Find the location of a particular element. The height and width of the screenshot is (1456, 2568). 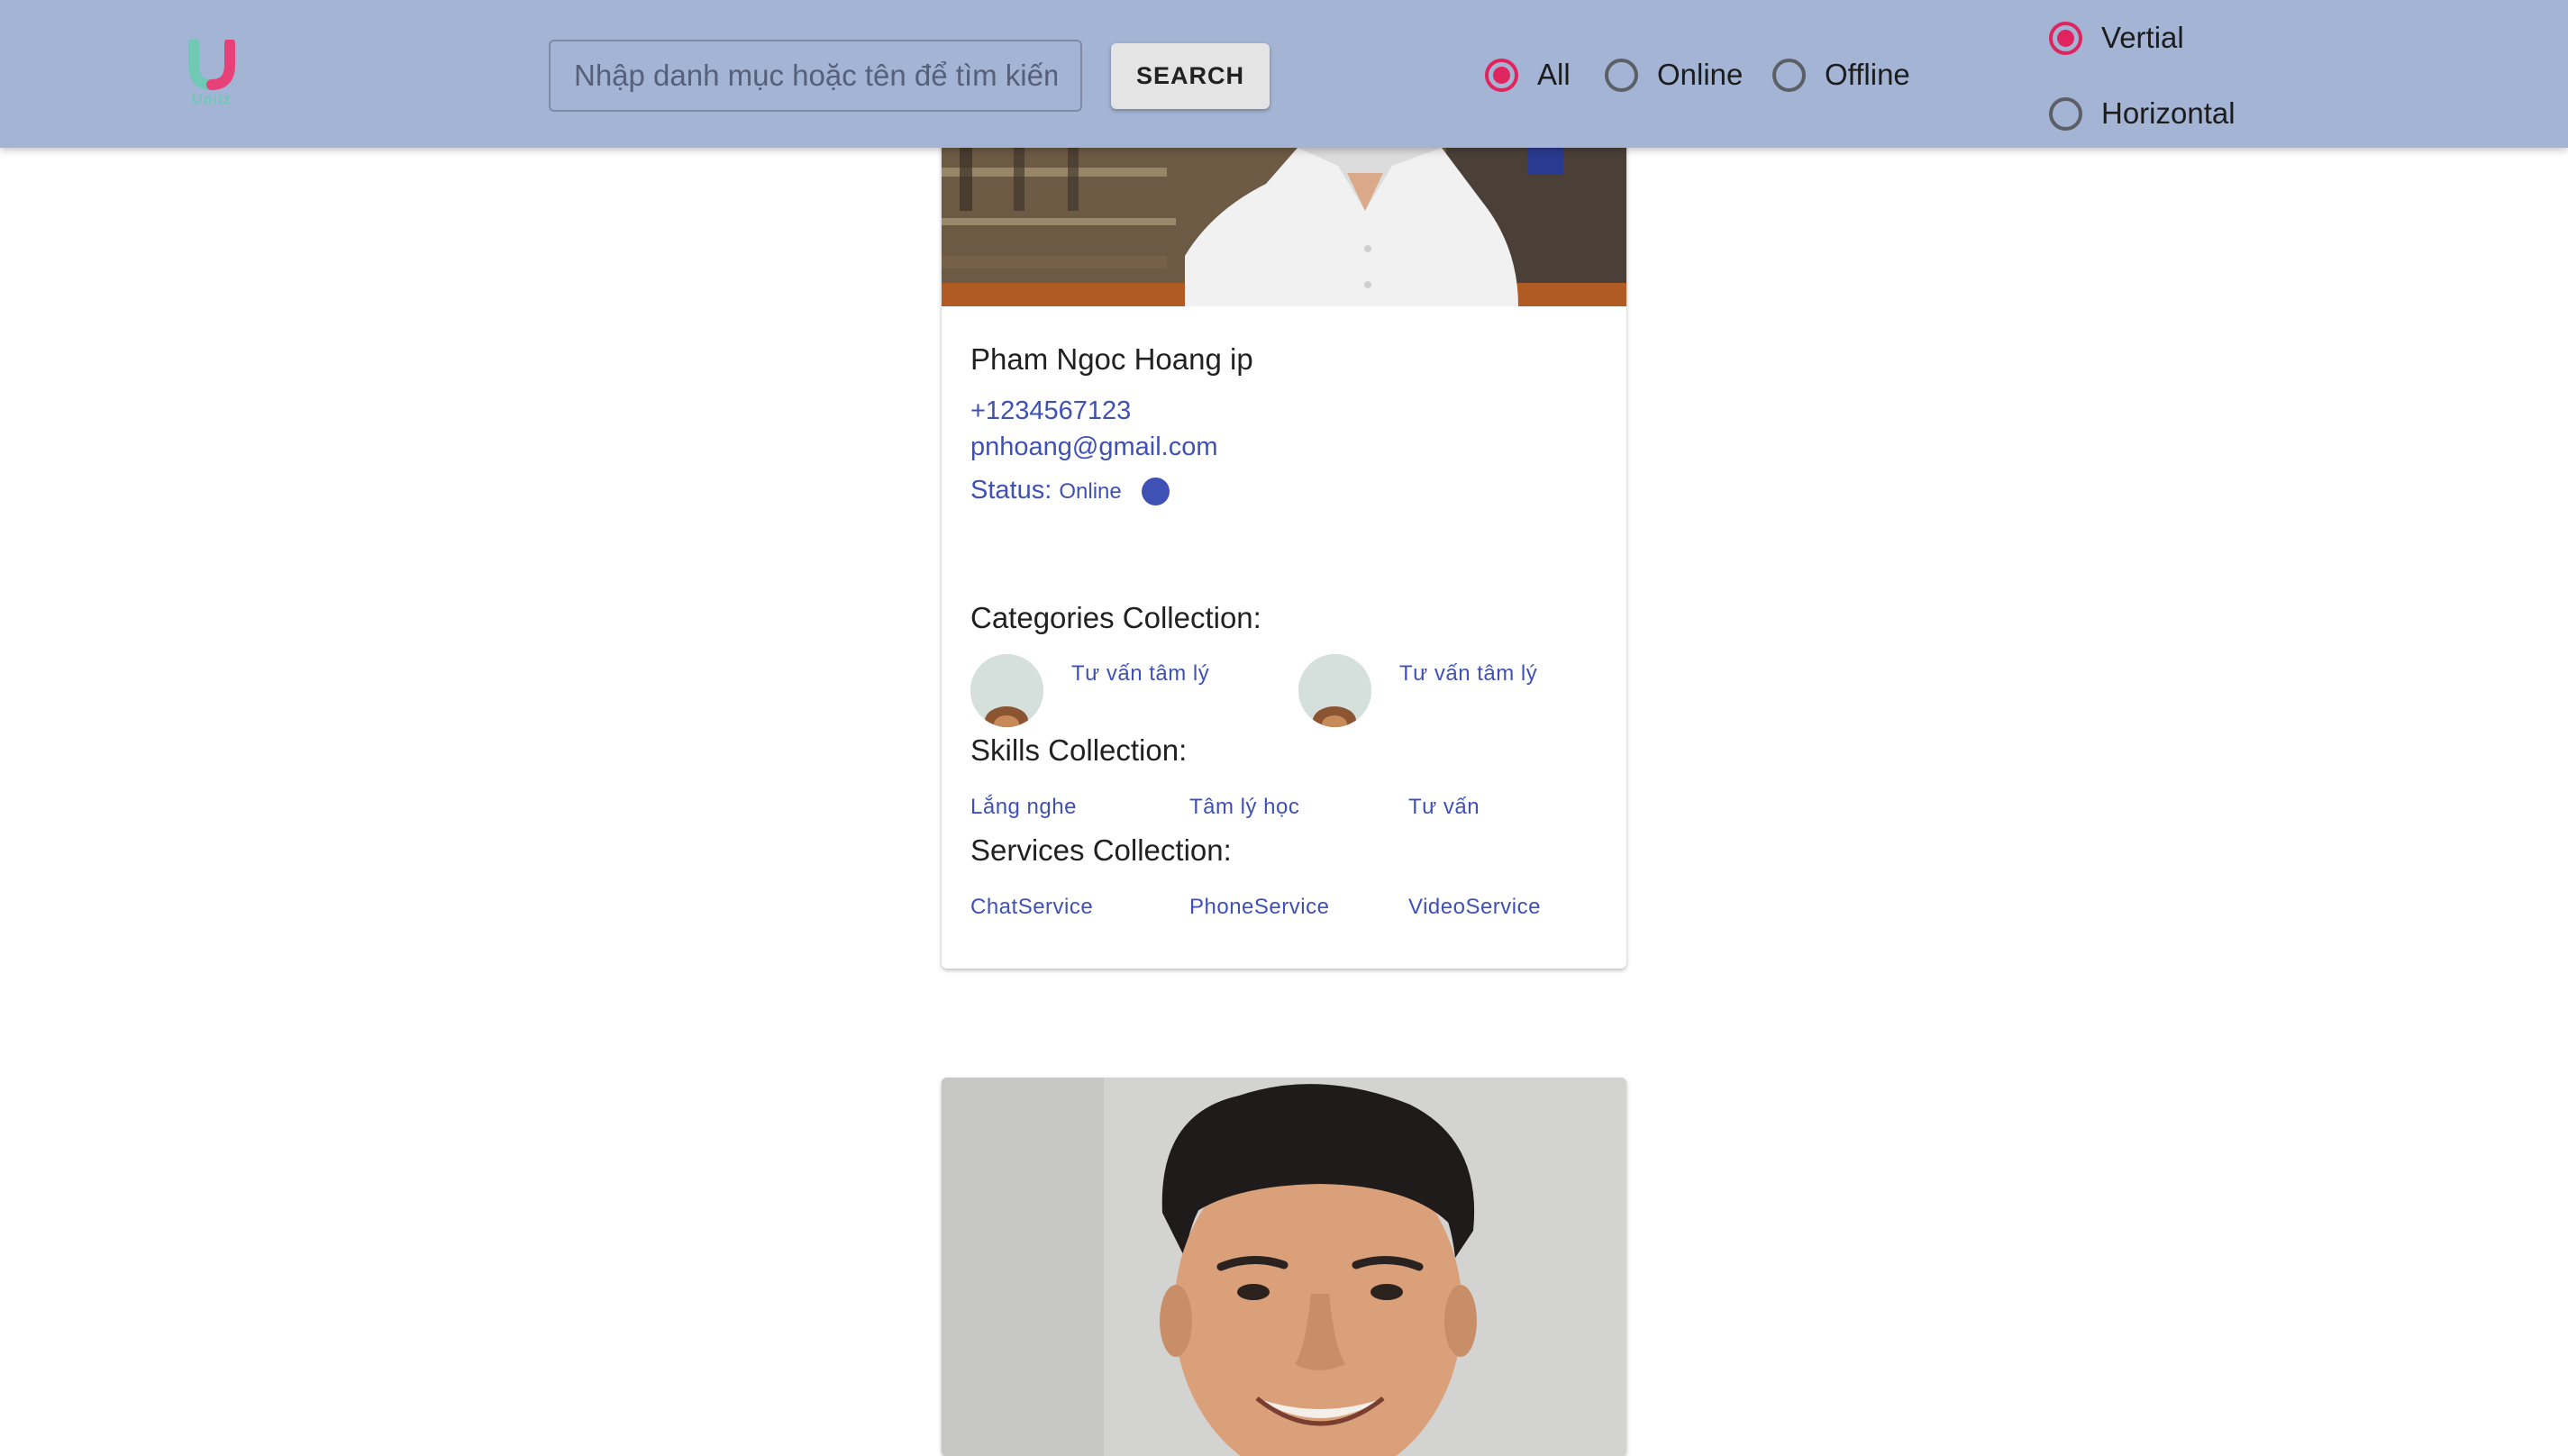

service-chip: VideoService is located at coordinates (1474, 907).